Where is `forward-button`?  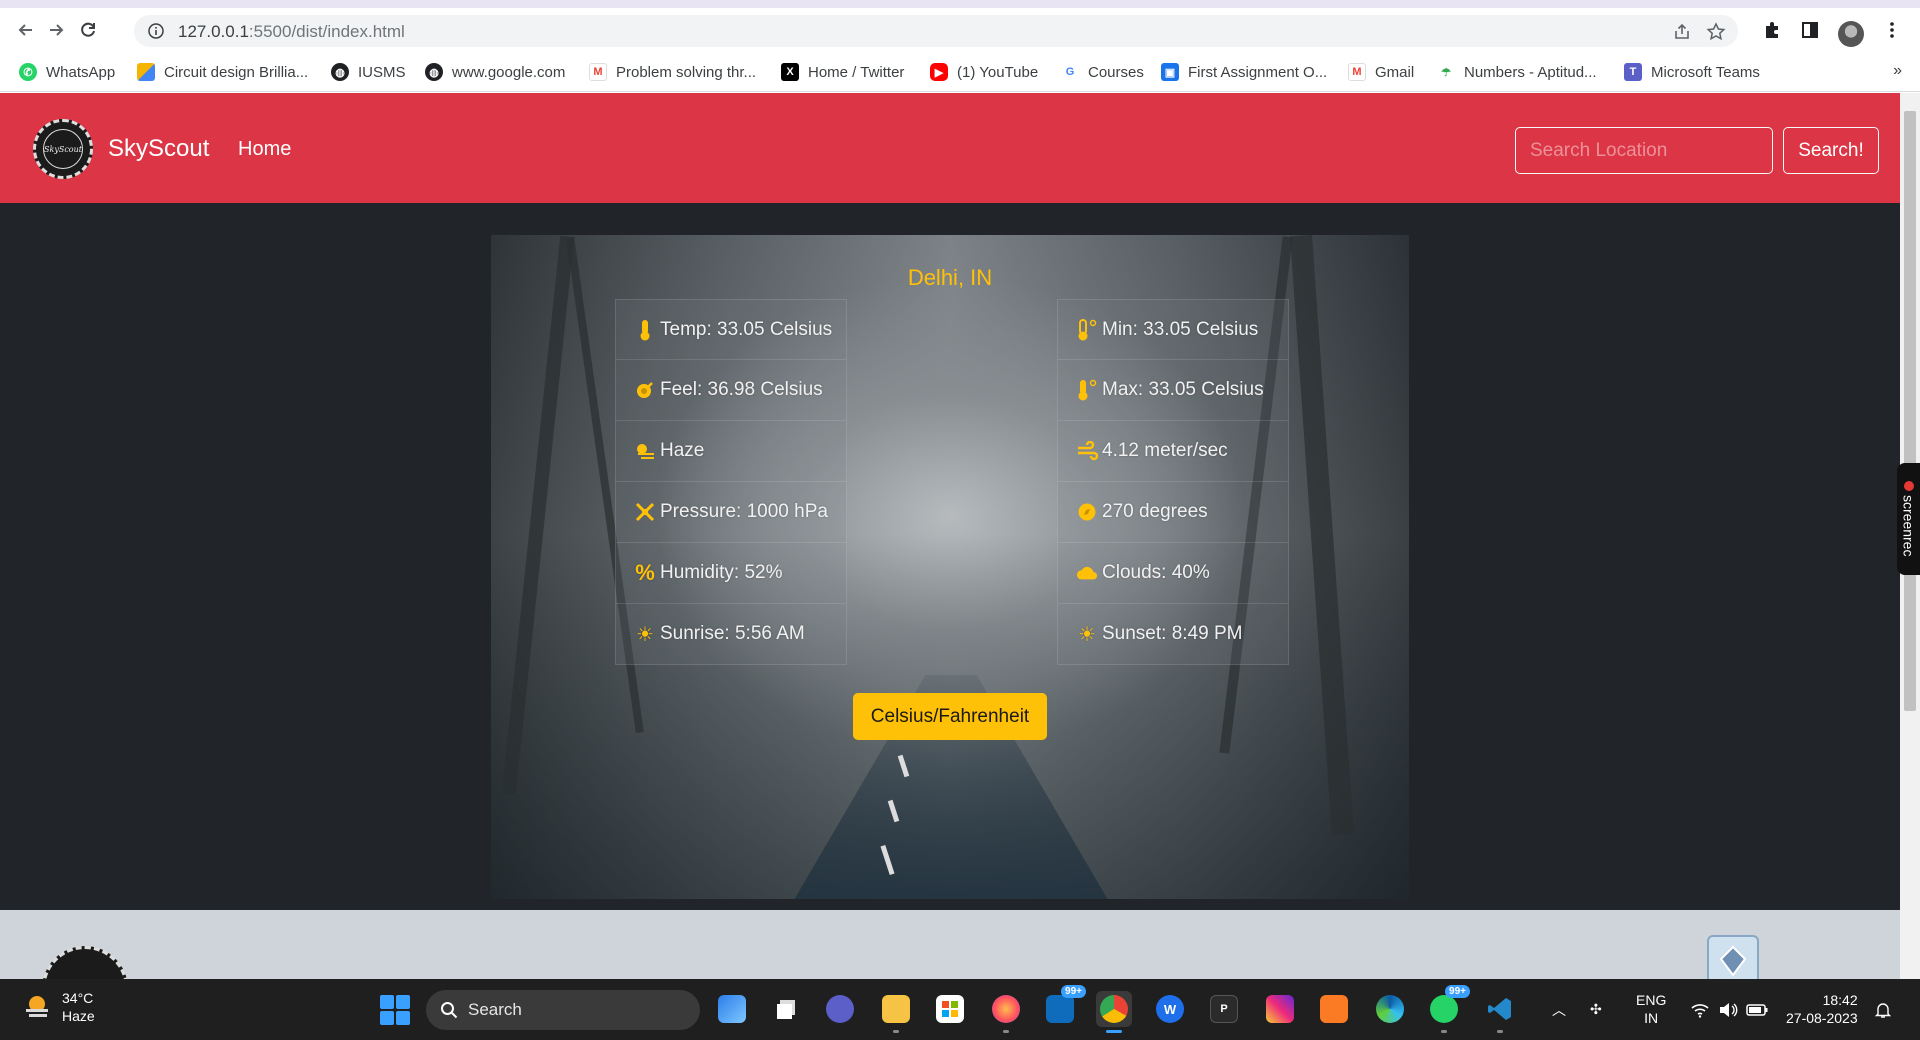
forward-button is located at coordinates (56, 30).